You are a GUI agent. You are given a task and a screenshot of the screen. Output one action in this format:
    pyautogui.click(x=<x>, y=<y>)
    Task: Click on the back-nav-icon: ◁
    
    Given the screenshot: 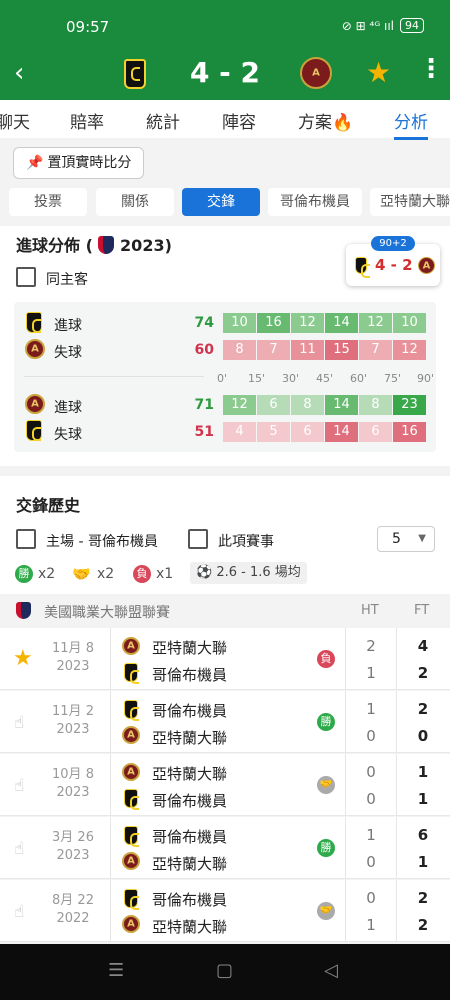 What is the action you would take?
    pyautogui.click(x=331, y=970)
    